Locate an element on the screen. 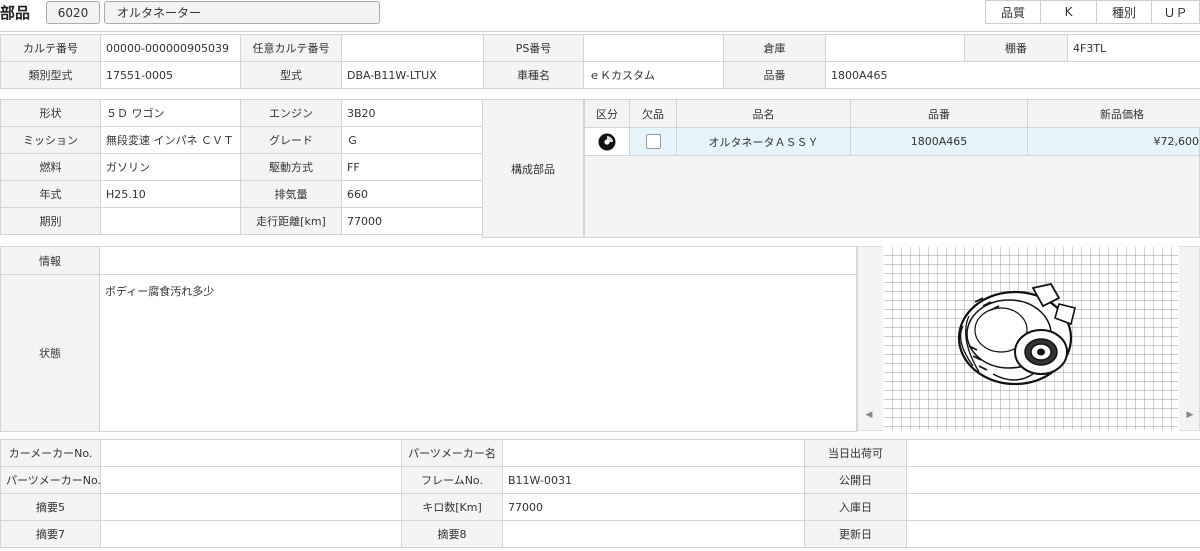  model-label: 型式 is located at coordinates (291, 75).